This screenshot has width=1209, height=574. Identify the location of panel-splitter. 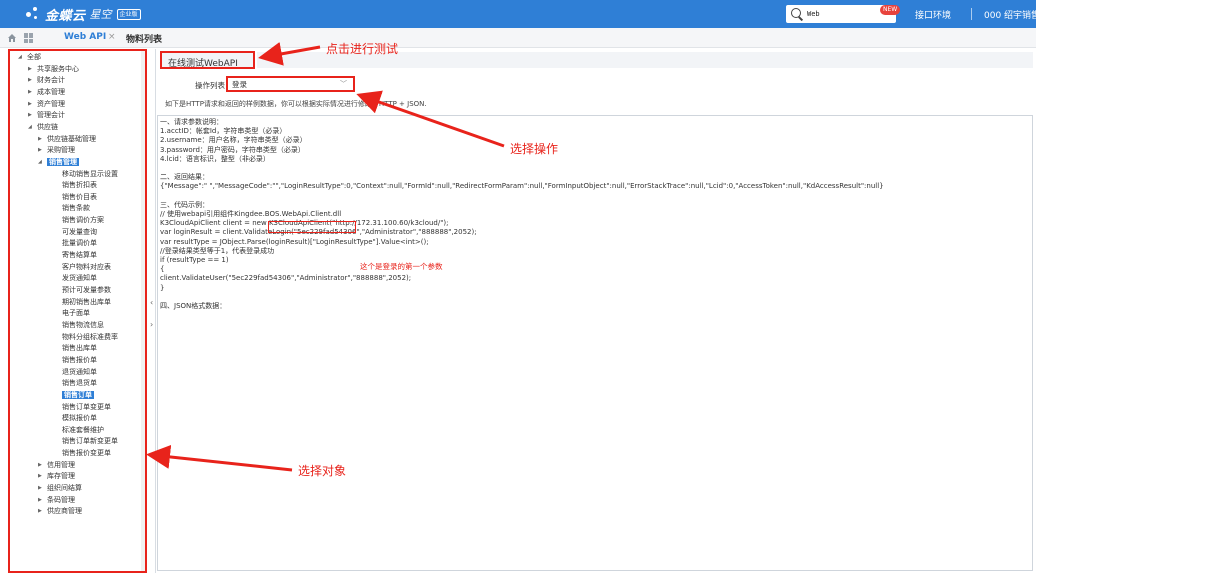
(155, 311).